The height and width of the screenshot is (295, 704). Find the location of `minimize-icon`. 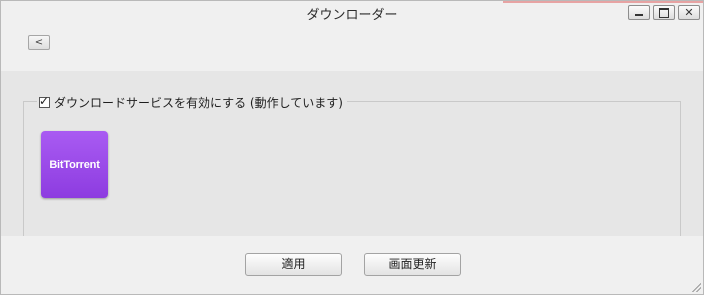

minimize-icon is located at coordinates (639, 12).